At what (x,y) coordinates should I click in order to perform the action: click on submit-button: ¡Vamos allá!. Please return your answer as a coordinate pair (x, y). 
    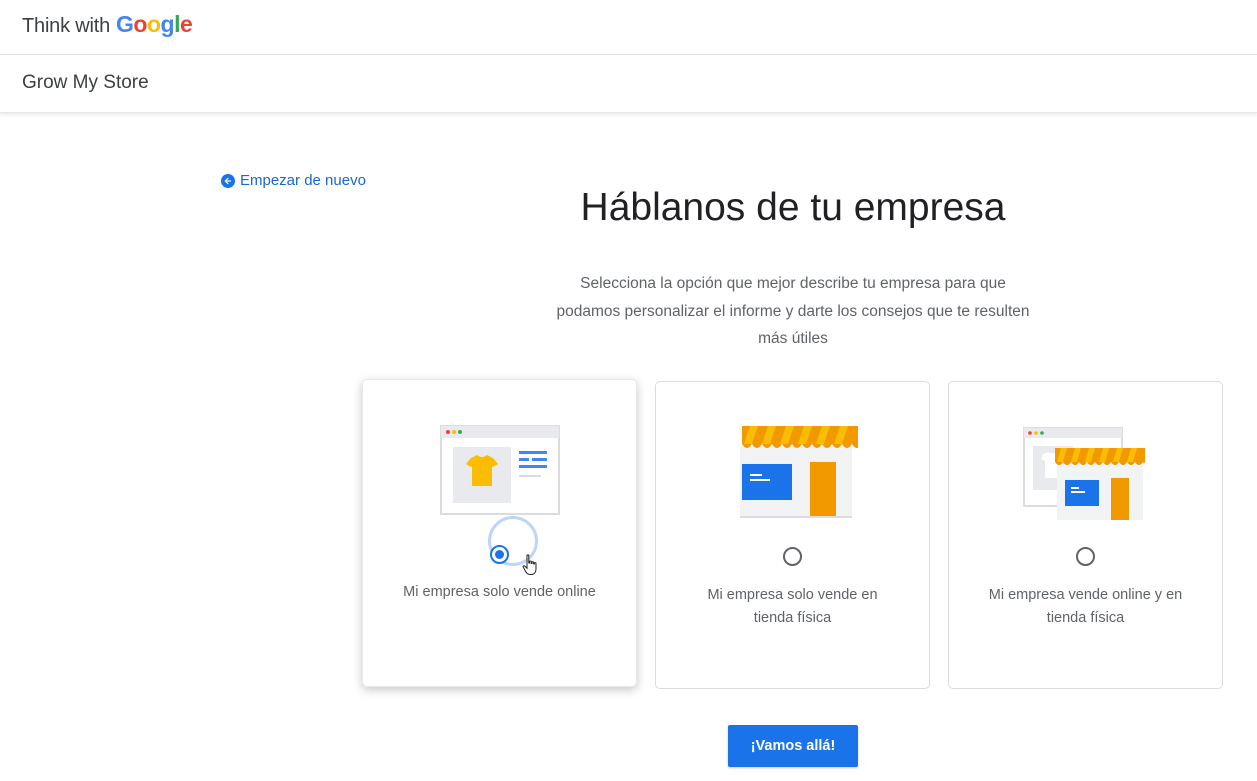
    Looking at the image, I should click on (793, 746).